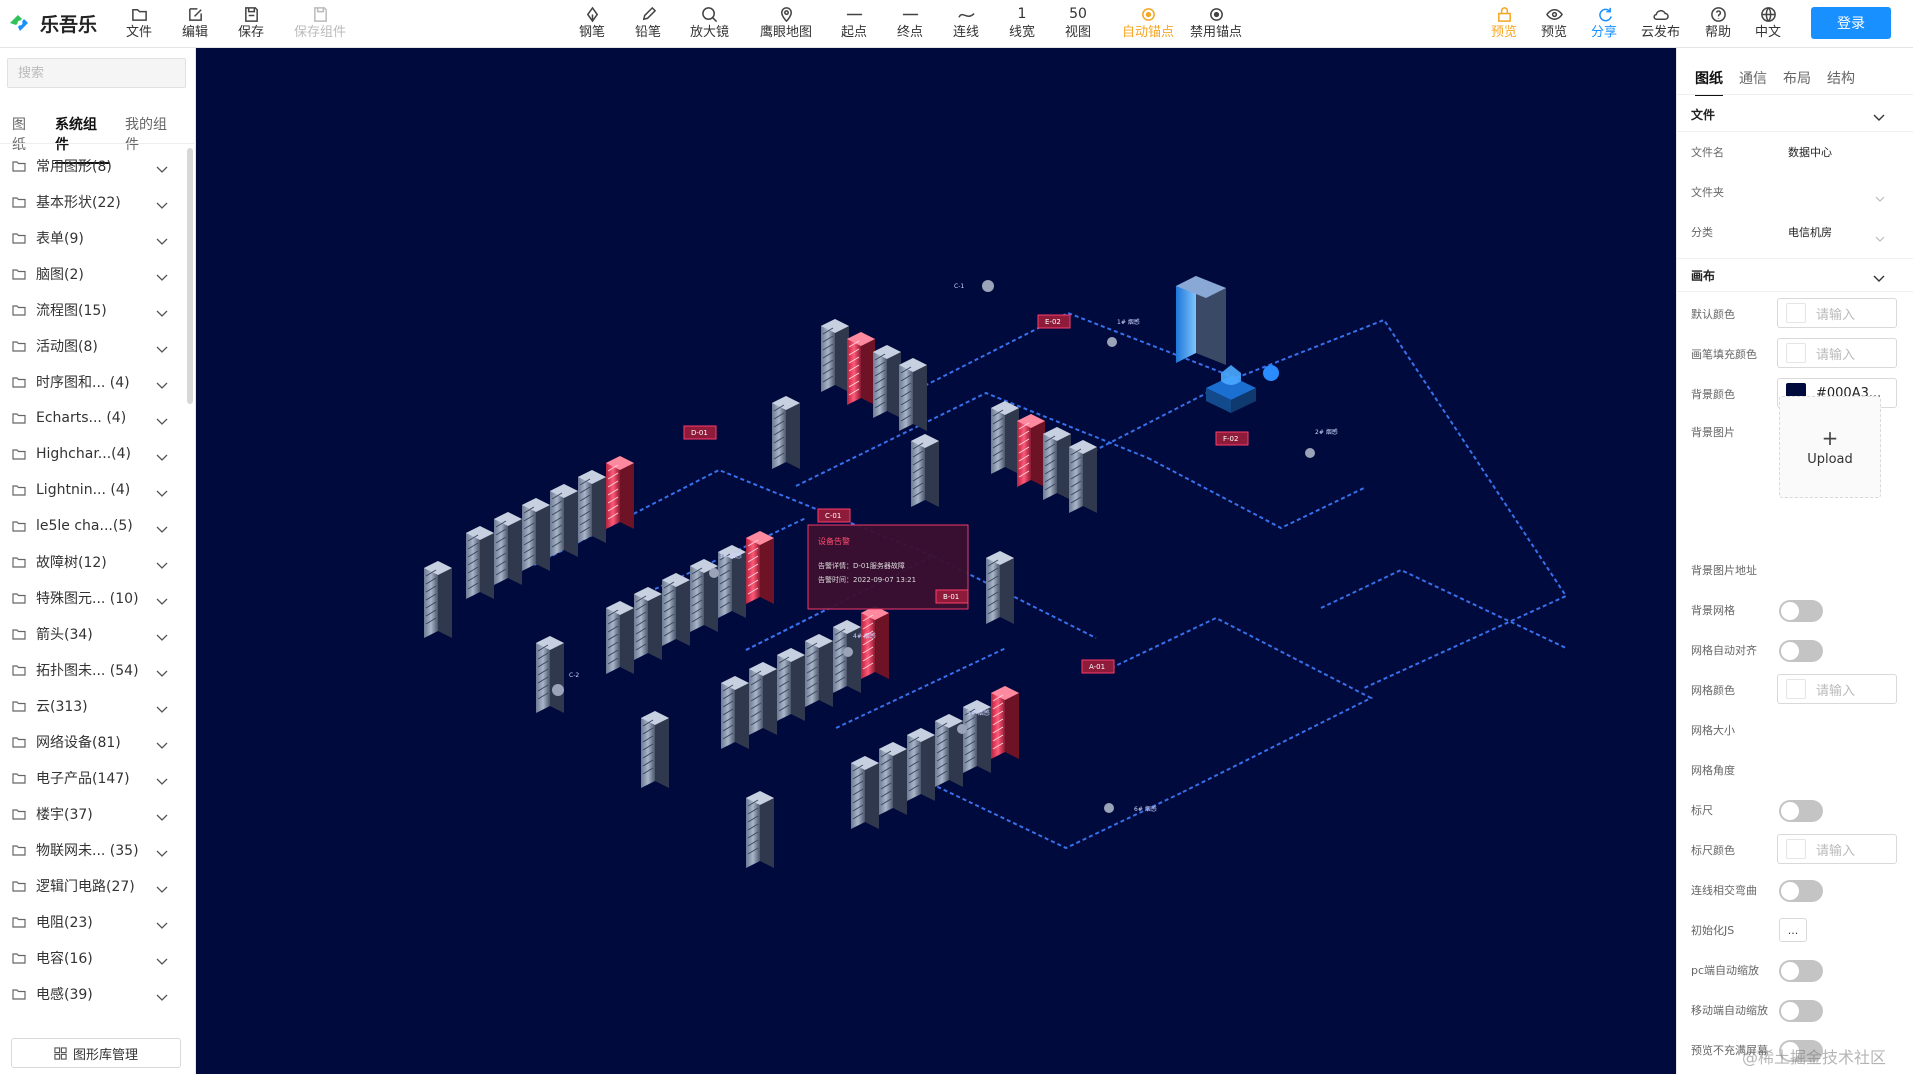  I want to click on auto-anchor-tool: 自动锚点, so click(1148, 24).